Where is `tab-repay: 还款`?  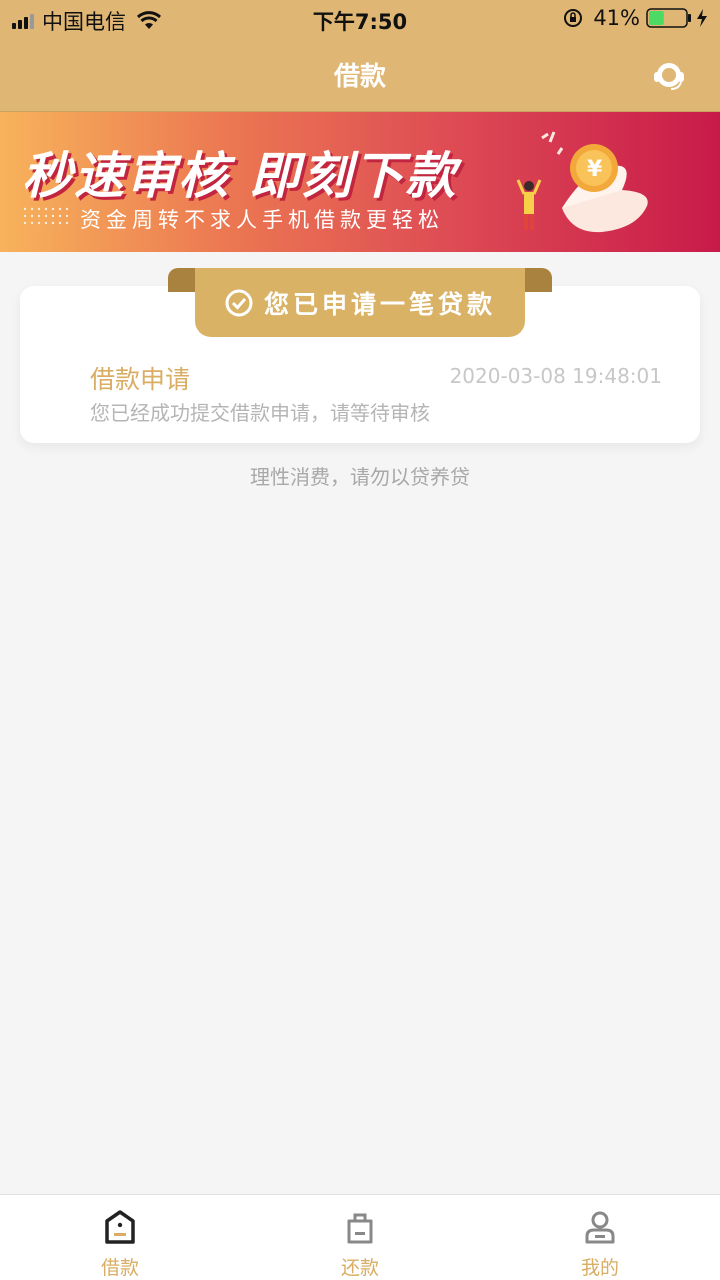
tab-repay: 还款 is located at coordinates (360, 1237).